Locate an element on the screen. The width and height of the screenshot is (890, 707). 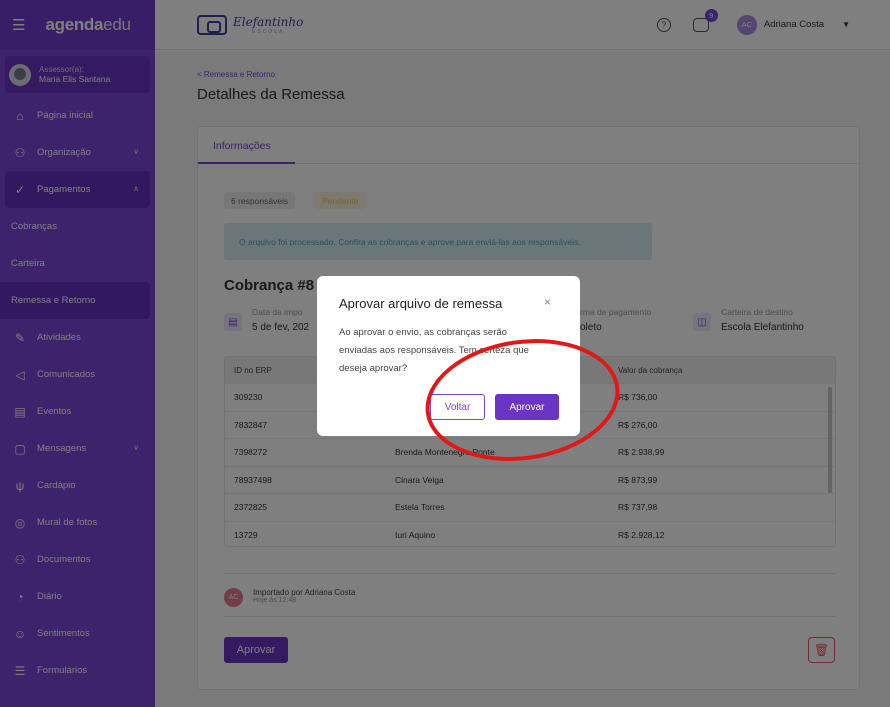
modal-title: Aprovar arquivo de remessa is located at coordinates (421, 303).